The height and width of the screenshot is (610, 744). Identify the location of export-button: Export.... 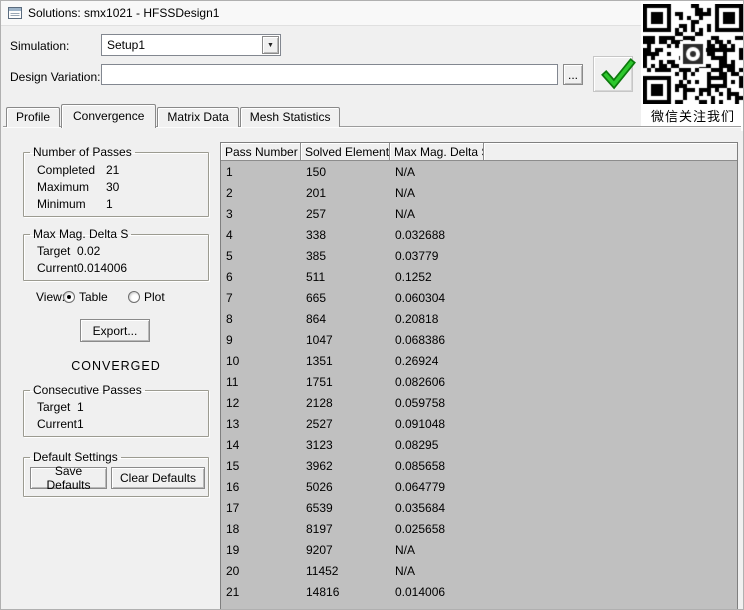
(115, 330).